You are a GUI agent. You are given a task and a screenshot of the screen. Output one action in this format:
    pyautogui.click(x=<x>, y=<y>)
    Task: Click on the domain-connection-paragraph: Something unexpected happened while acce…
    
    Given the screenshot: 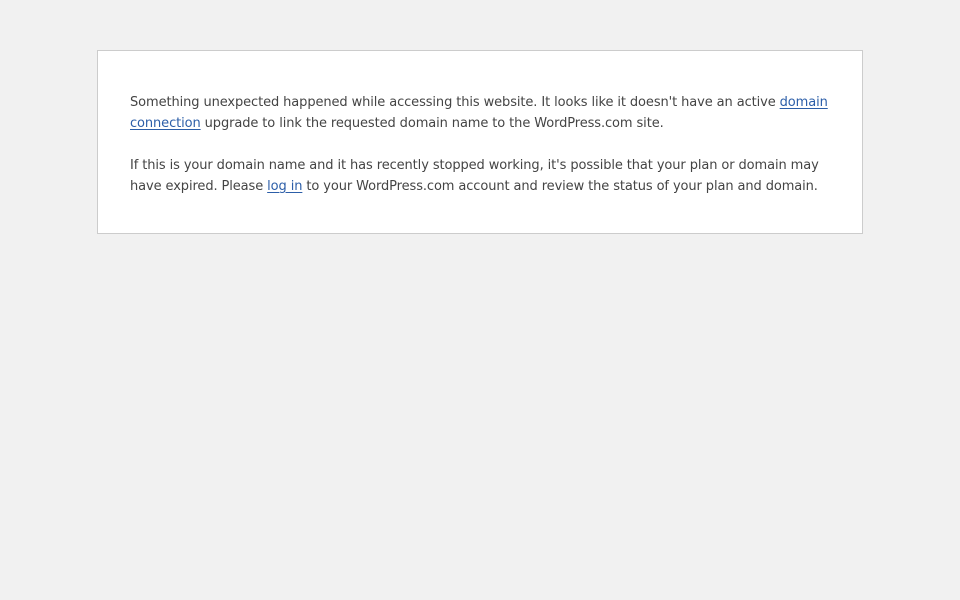 What is the action you would take?
    pyautogui.click(x=480, y=113)
    